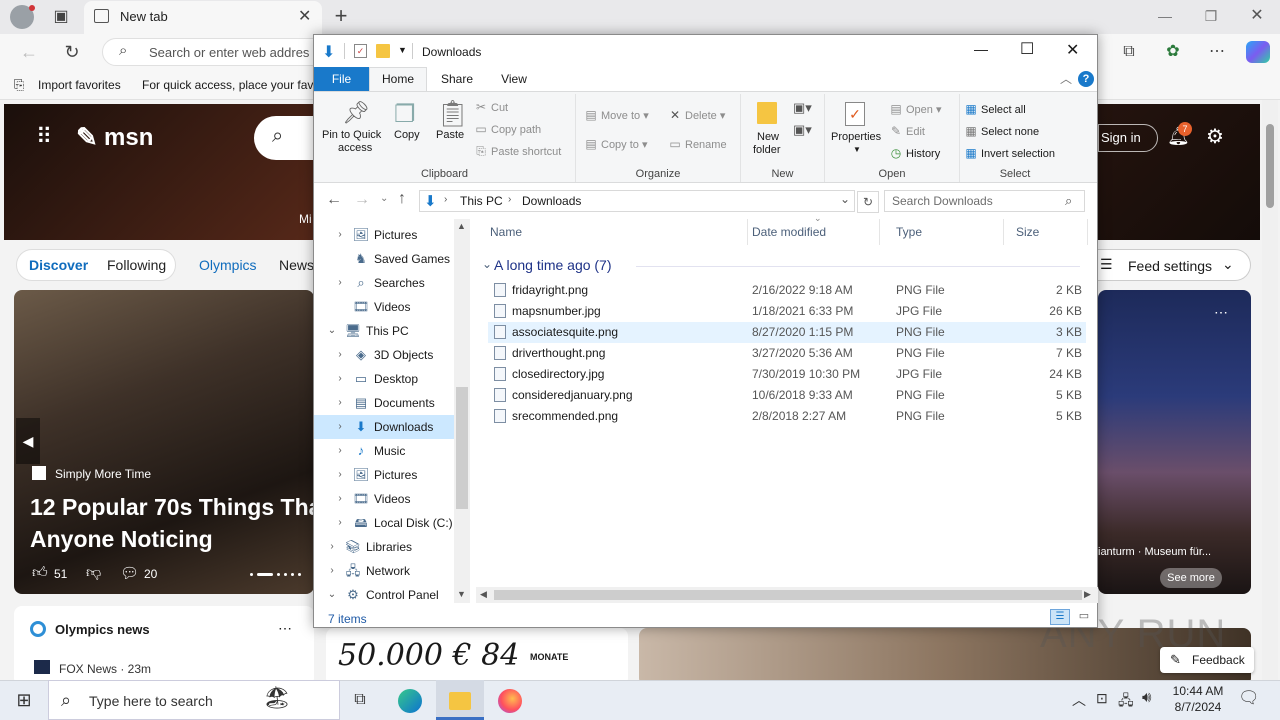 The width and height of the screenshot is (1280, 720). I want to click on more-menu-icon: ⋯, so click(1217, 52).